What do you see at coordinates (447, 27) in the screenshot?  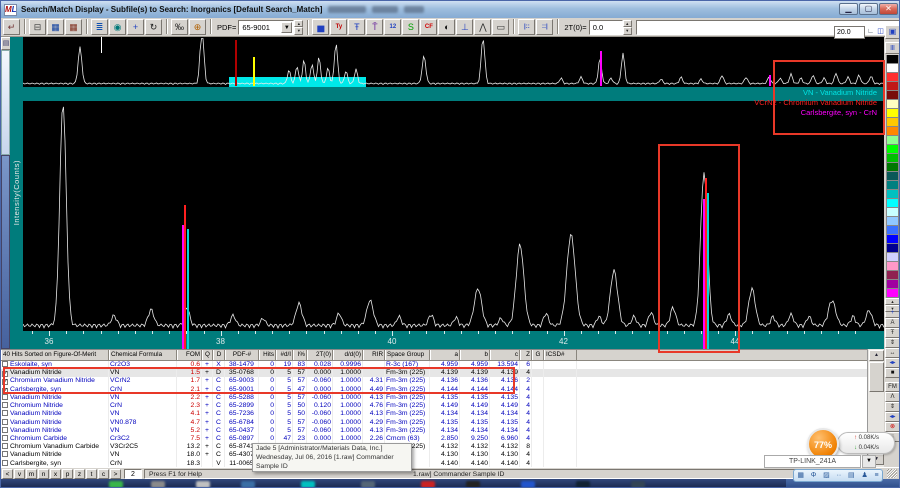 I see `contrast-icon: ◐` at bounding box center [447, 27].